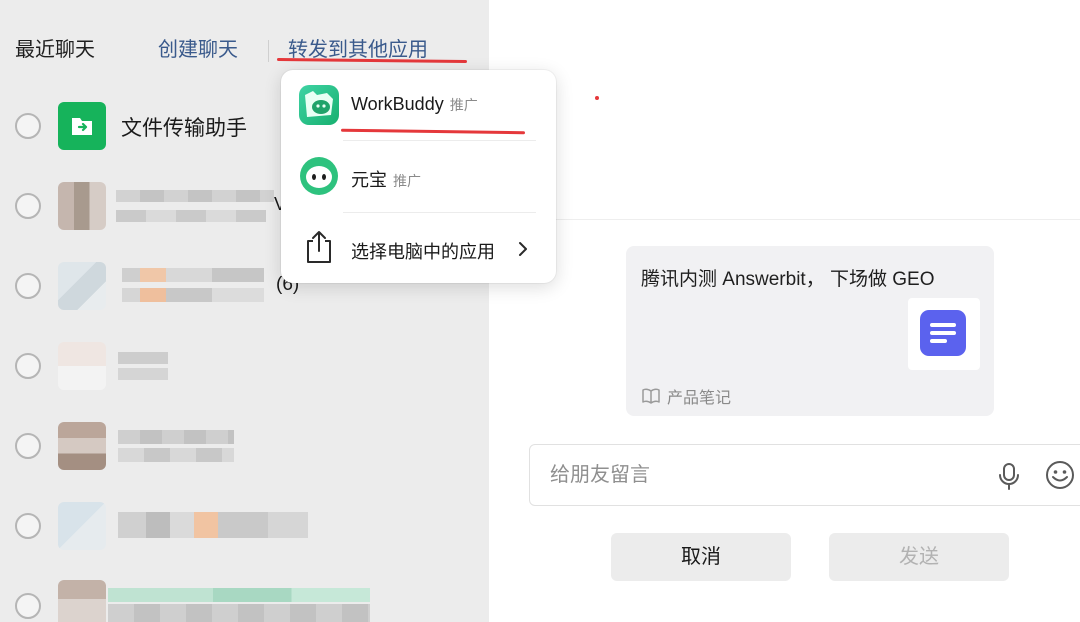 This screenshot has height=622, width=1080. I want to click on menu-item-yuanbao: 元宝 推广, so click(418, 177).